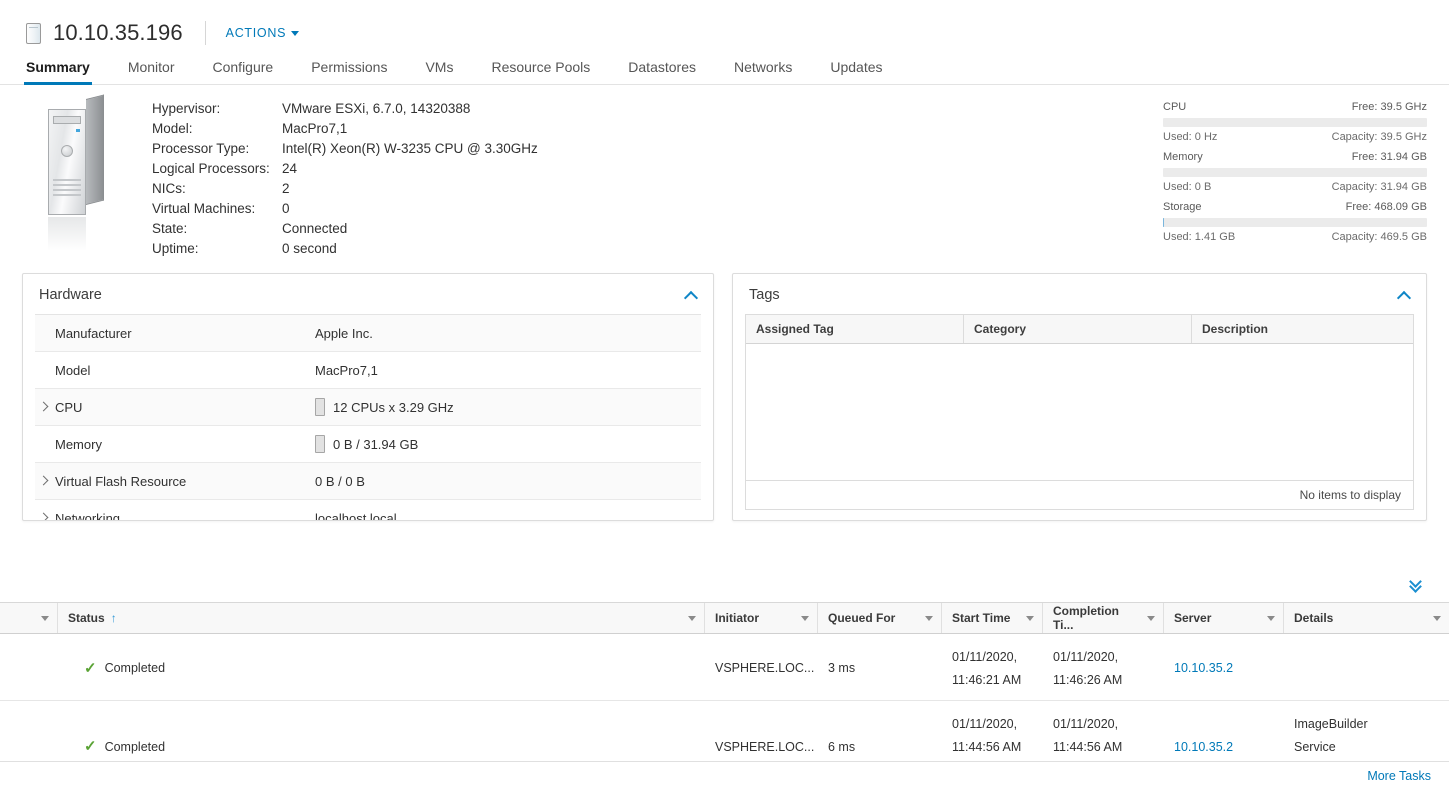 Image resolution: width=1449 pixels, height=790 pixels. What do you see at coordinates (344, 333) in the screenshot?
I see `hardware-value: Apple Inc.` at bounding box center [344, 333].